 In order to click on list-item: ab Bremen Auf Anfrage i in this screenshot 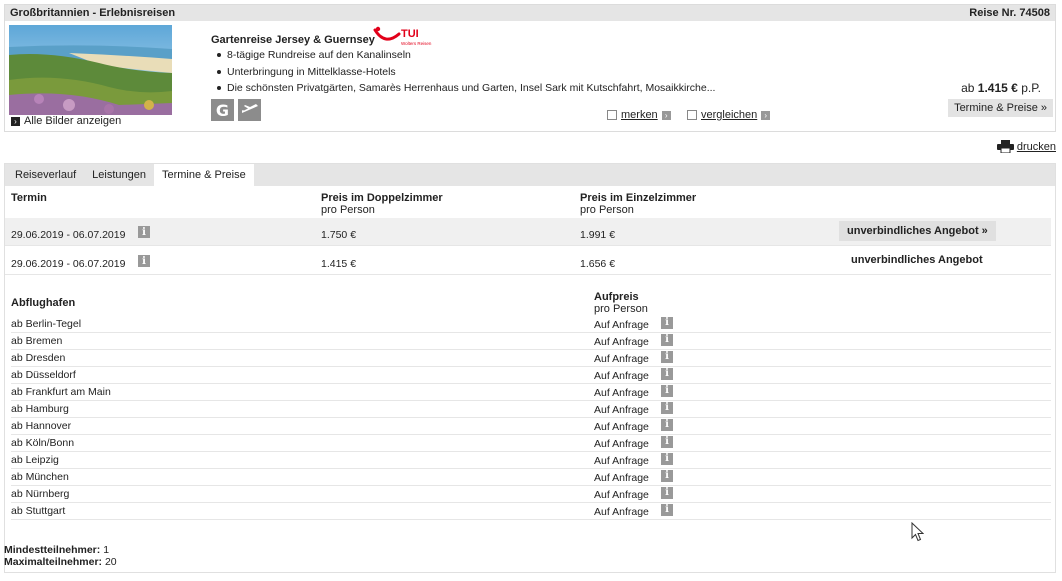, I will do `click(531, 341)`.